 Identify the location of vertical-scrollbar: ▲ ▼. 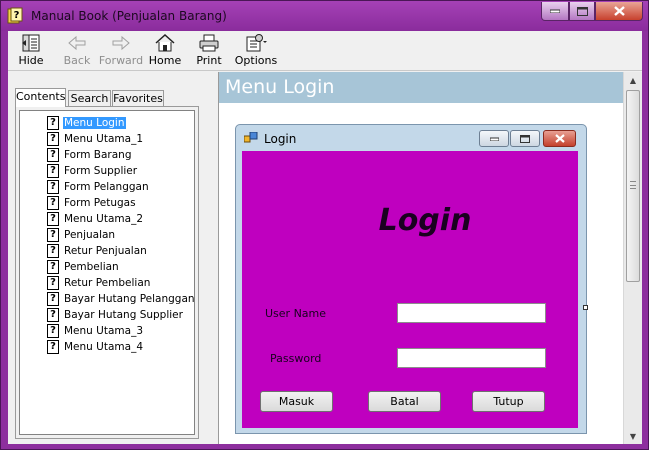
(632, 258).